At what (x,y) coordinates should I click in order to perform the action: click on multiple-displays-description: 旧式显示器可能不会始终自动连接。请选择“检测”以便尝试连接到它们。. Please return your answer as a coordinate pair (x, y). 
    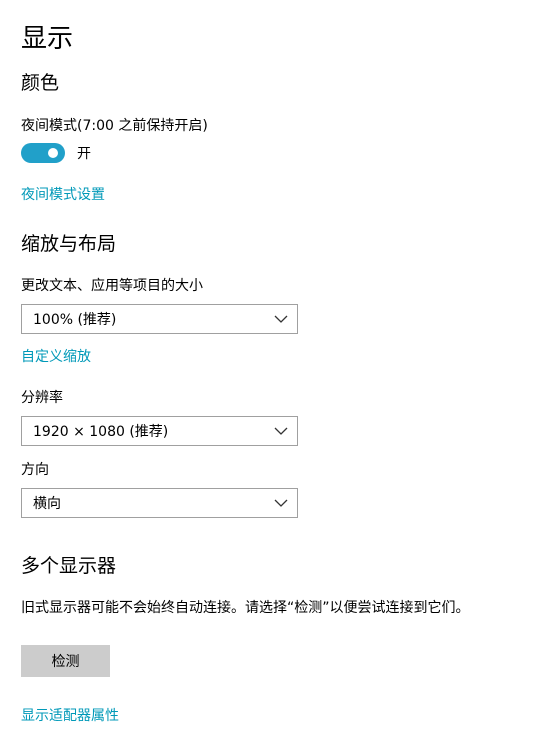
    Looking at the image, I should click on (245, 608).